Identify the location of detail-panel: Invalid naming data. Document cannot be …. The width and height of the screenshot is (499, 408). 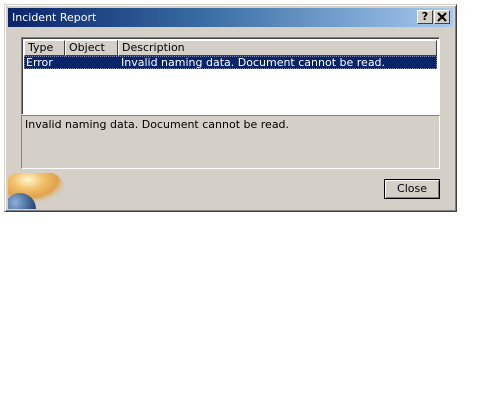
(230, 142).